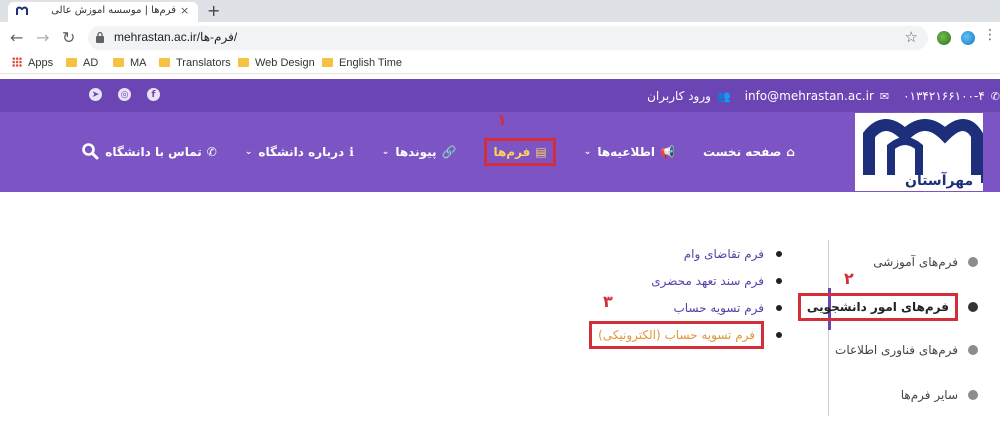 This screenshot has width=1000, height=444. I want to click on form-link-electronic-clearance: فرم تسویه حساب (الکترونیکی), so click(676, 334).